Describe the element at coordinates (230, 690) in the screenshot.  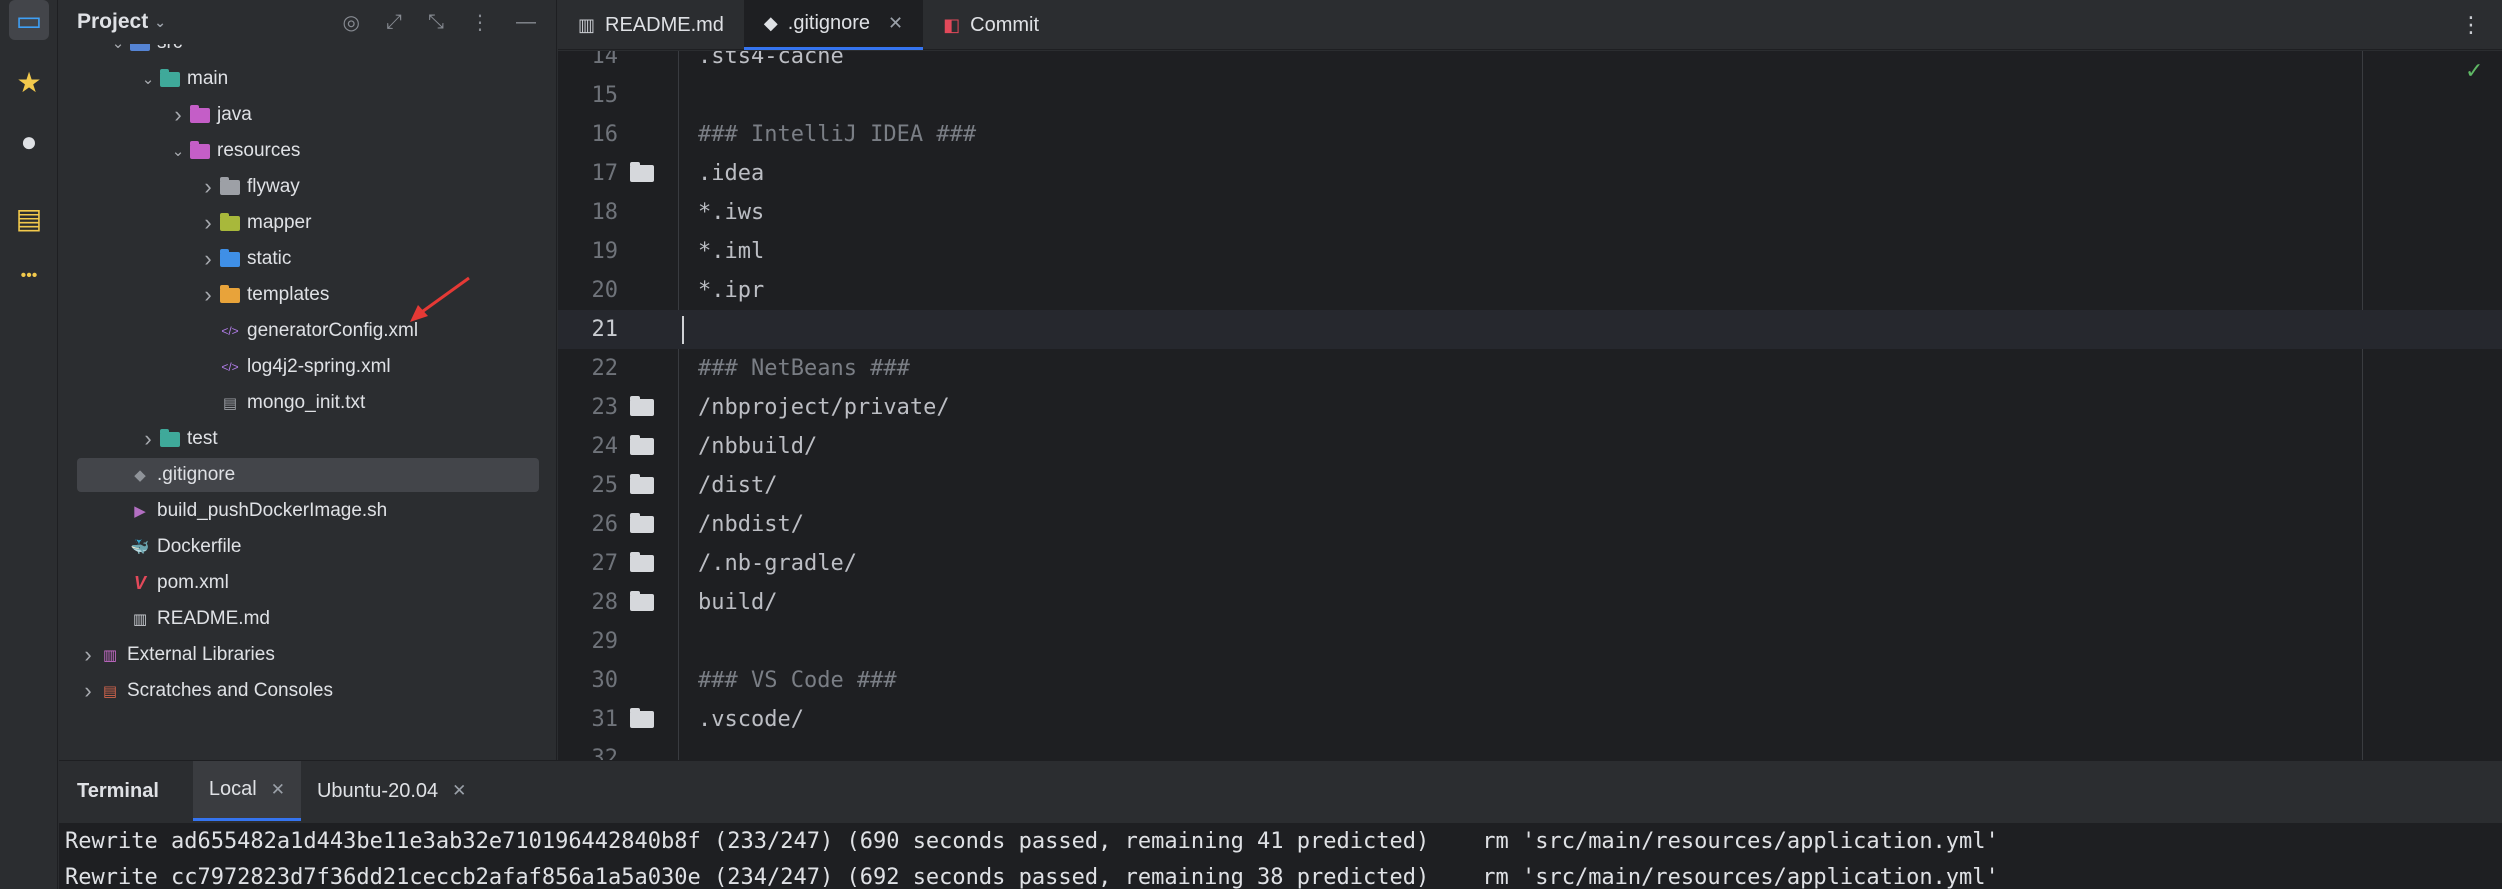
I see `tree-item-label: Scratches and Consoles` at that location.